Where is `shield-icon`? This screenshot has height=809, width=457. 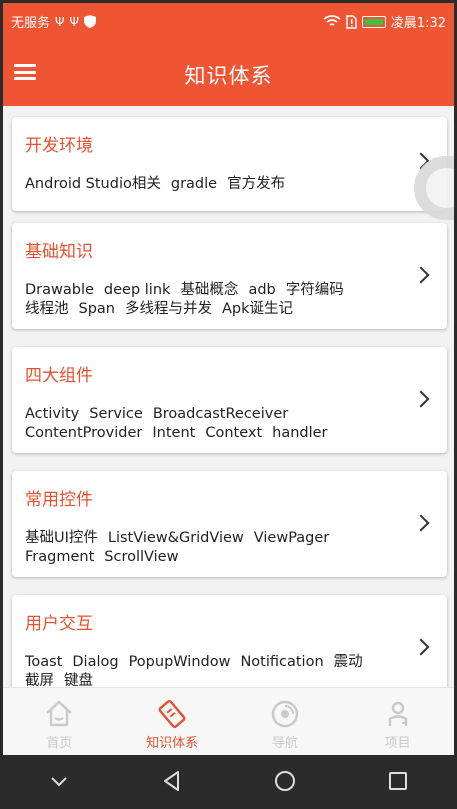
shield-icon is located at coordinates (89, 21).